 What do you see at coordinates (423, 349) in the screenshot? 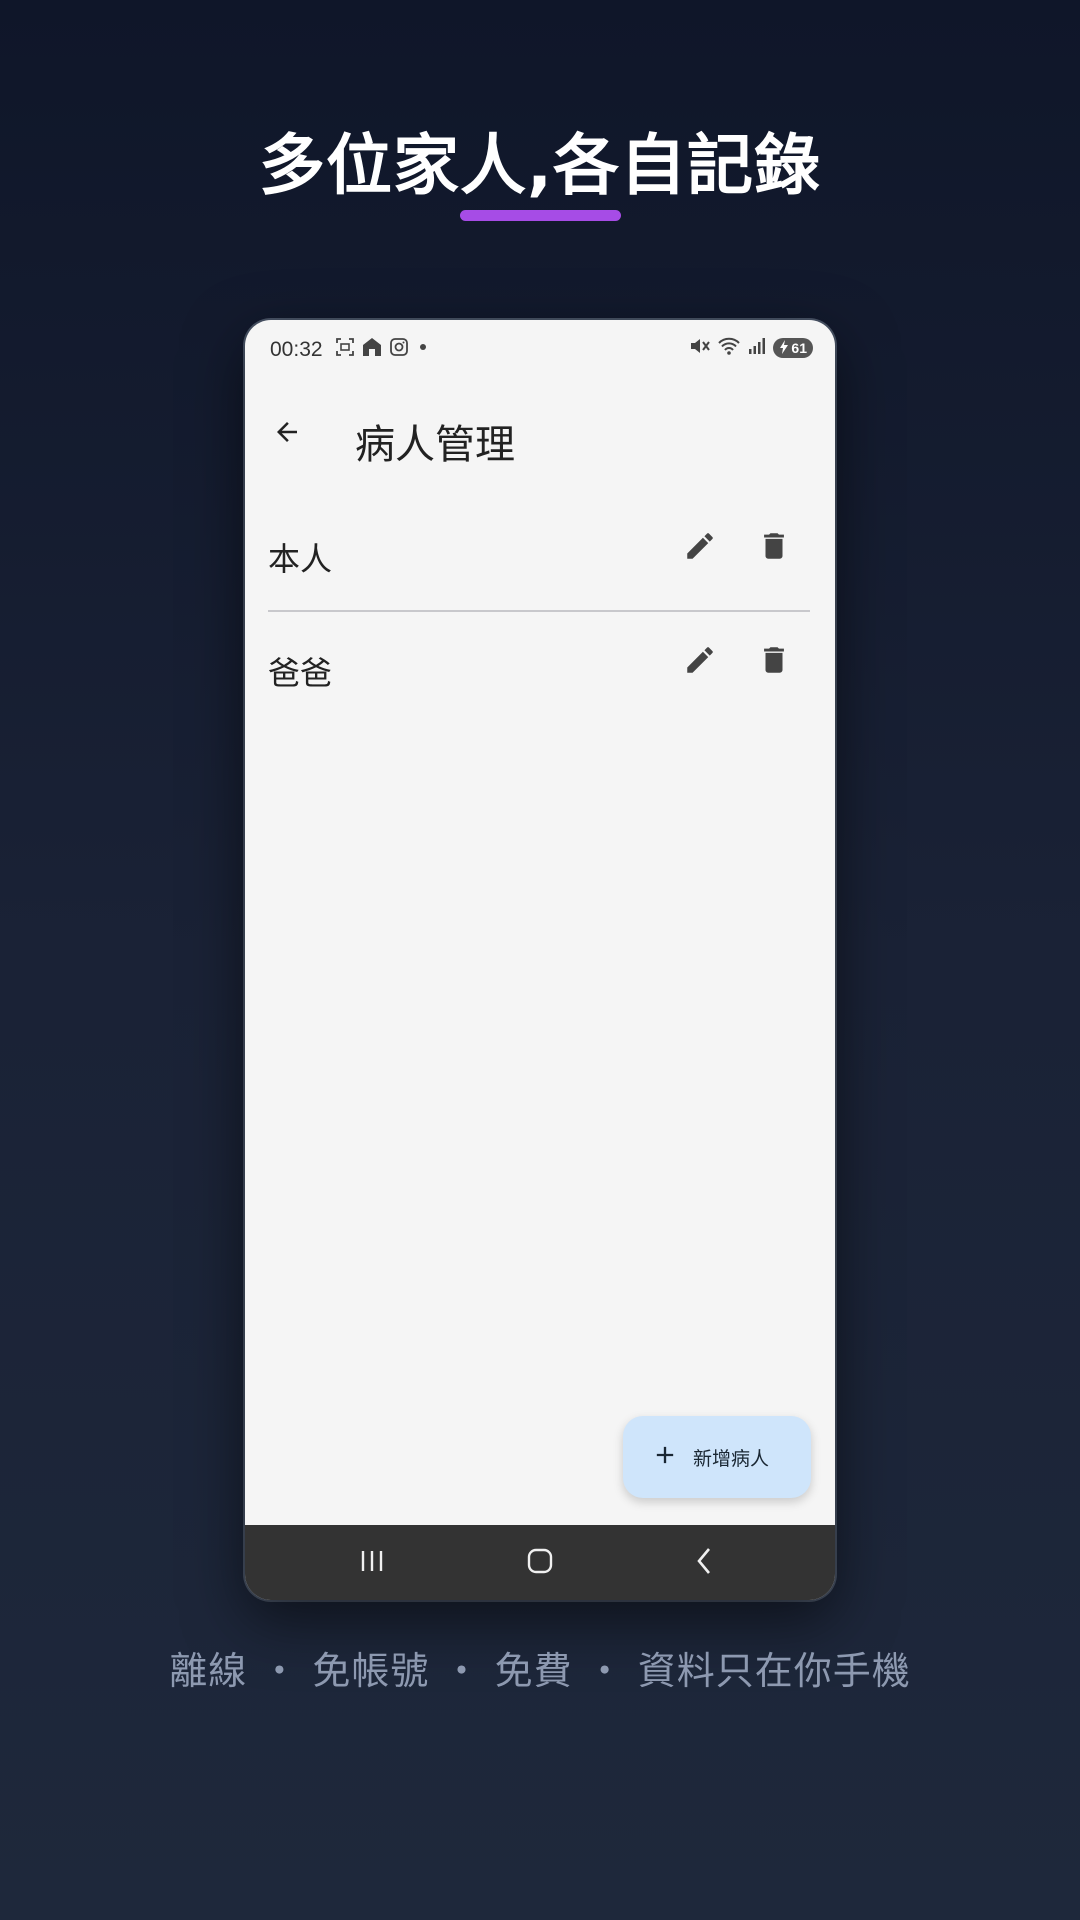
I see `notification-dot-icon` at bounding box center [423, 349].